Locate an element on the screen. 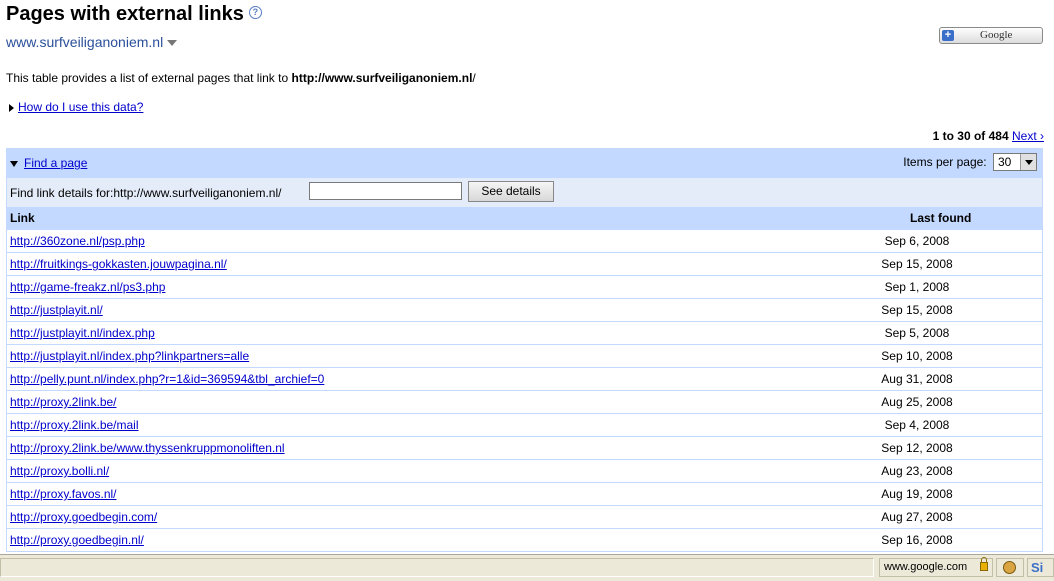 This screenshot has height=581, width=1054. status-addon is located at coordinates (1010, 567).